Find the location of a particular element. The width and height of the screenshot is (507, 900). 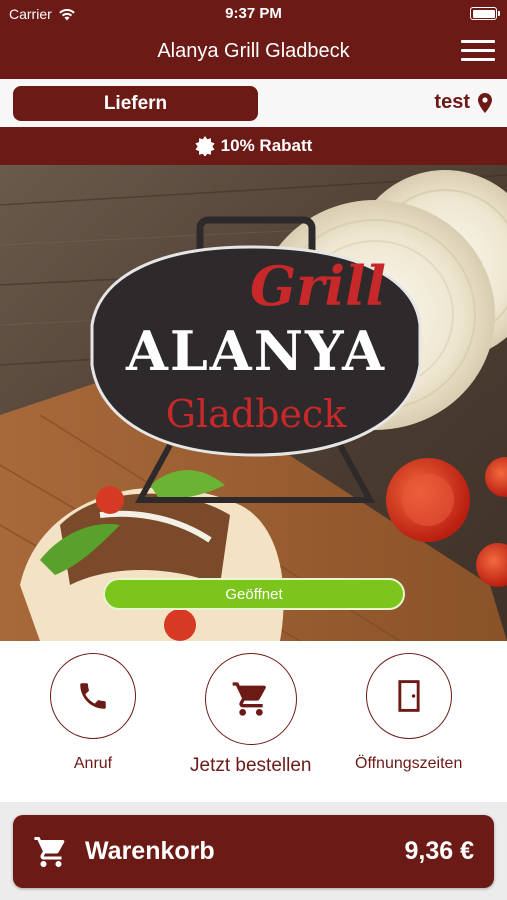

opening-hours-circle is located at coordinates (408, 696).